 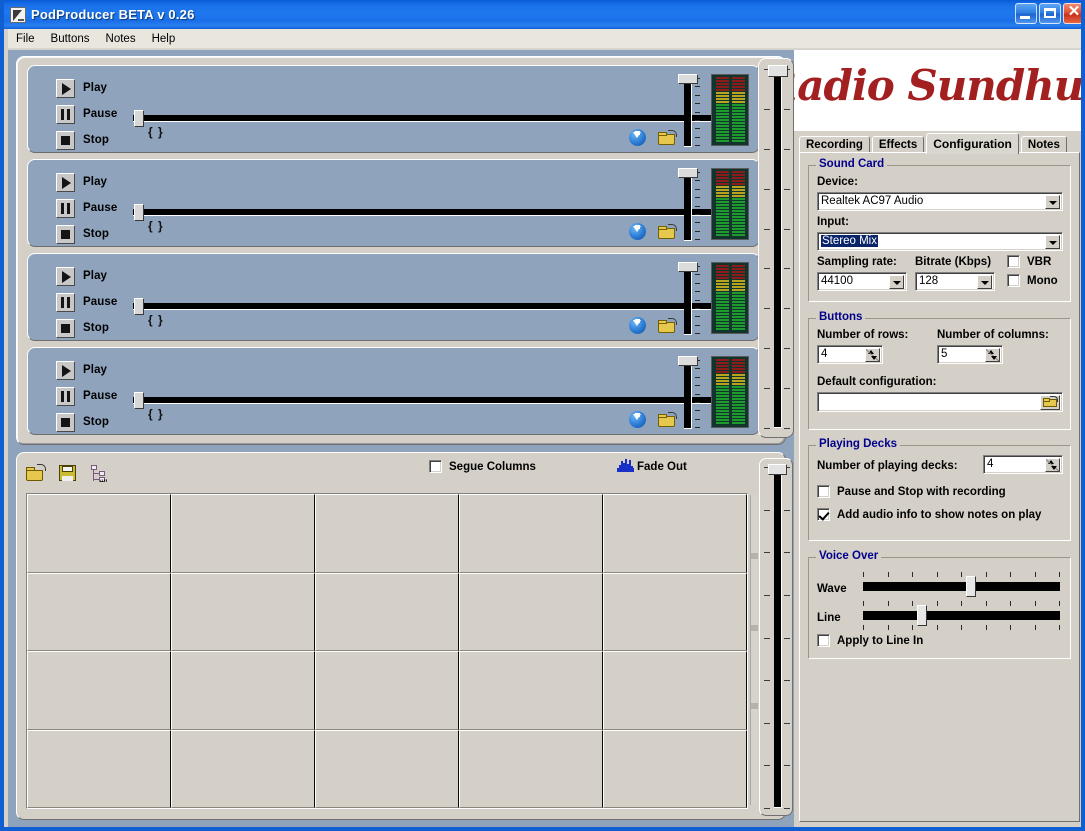 I want to click on save-icon, so click(x=68, y=473).